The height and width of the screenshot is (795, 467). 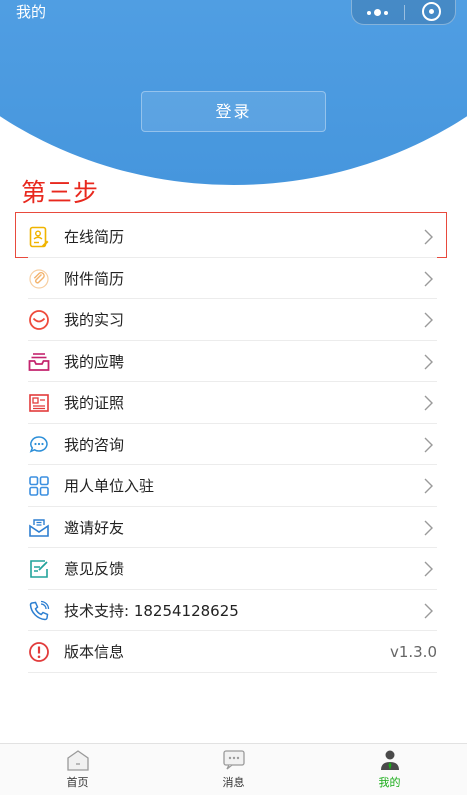 What do you see at coordinates (234, 760) in the screenshot?
I see `message-icon` at bounding box center [234, 760].